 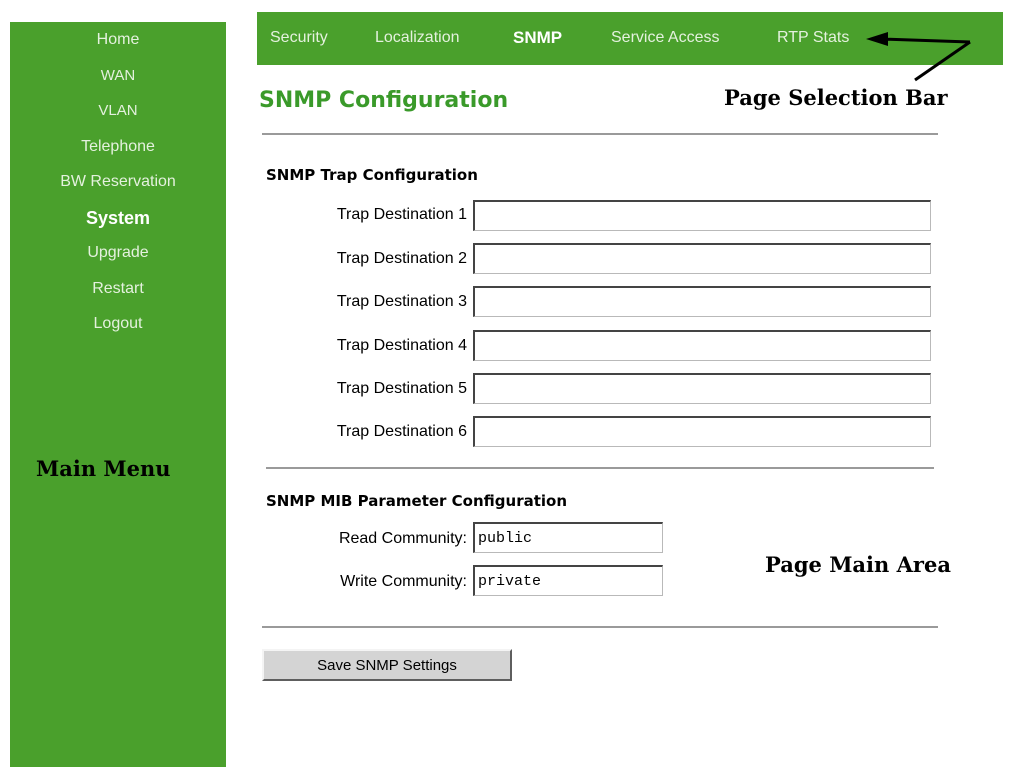 What do you see at coordinates (702, 258) in the screenshot?
I see `trap-destination-2-input` at bounding box center [702, 258].